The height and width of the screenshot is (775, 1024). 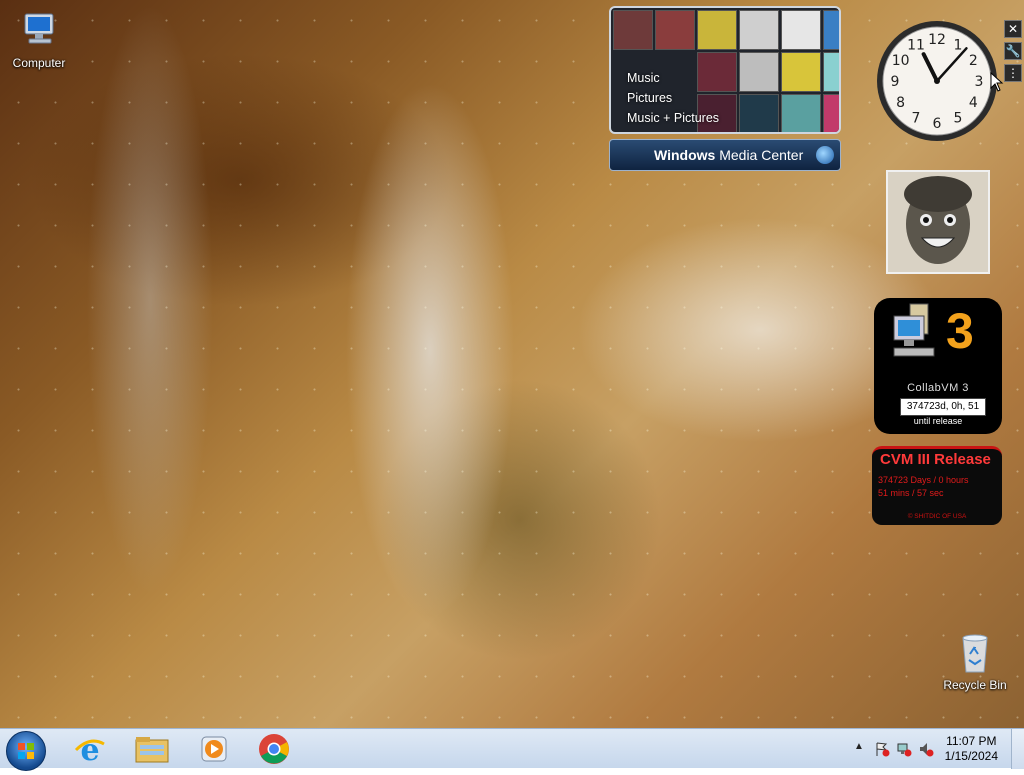 I want to click on show-hidden-icons-chevron: ▲, so click(x=859, y=746).